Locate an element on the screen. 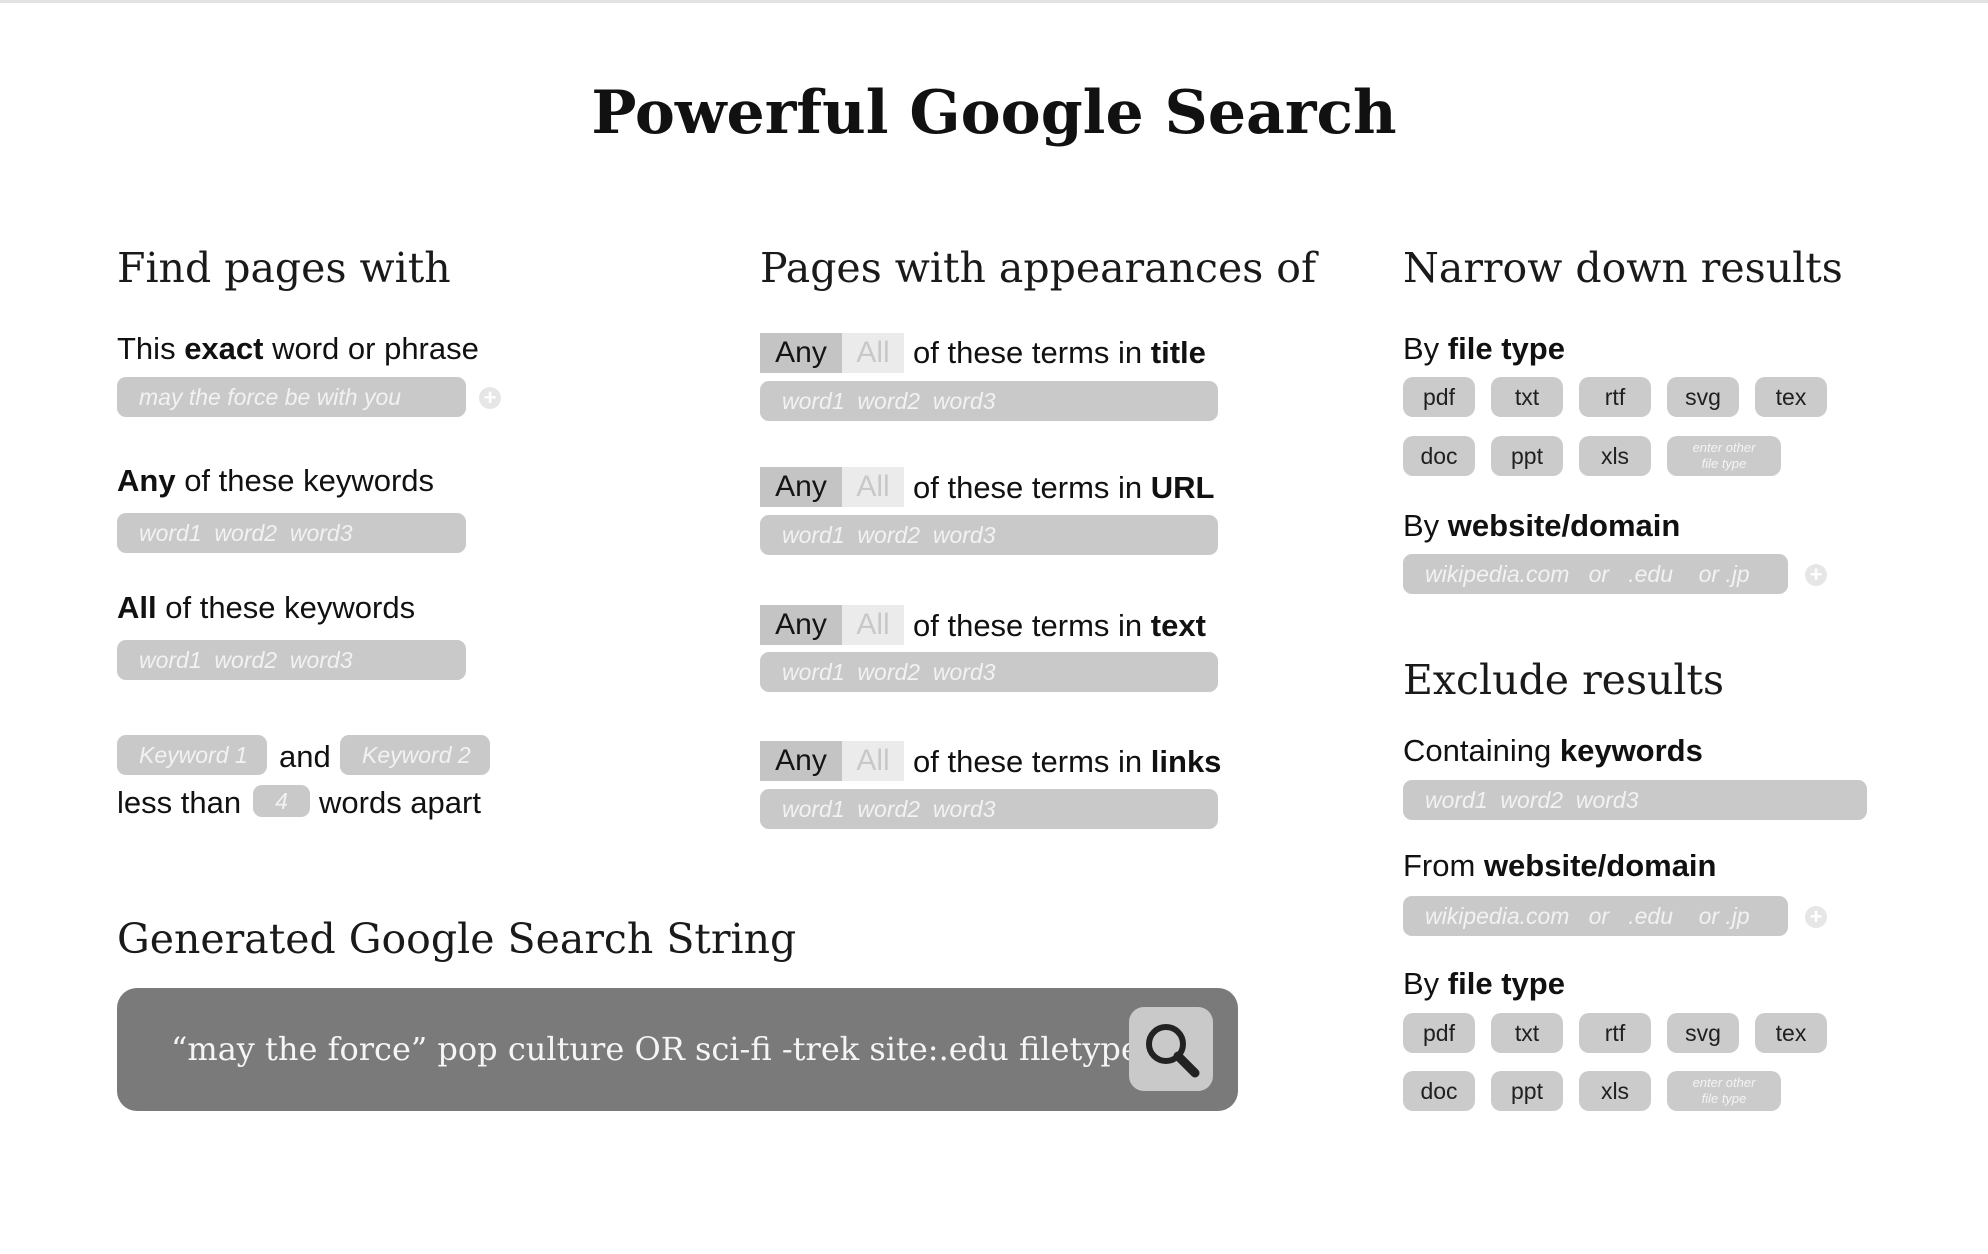 Image resolution: width=1988 pixels, height=1254 pixels. narrow-domain-input: wikipedia.com or .edu or .jp is located at coordinates (1595, 574).